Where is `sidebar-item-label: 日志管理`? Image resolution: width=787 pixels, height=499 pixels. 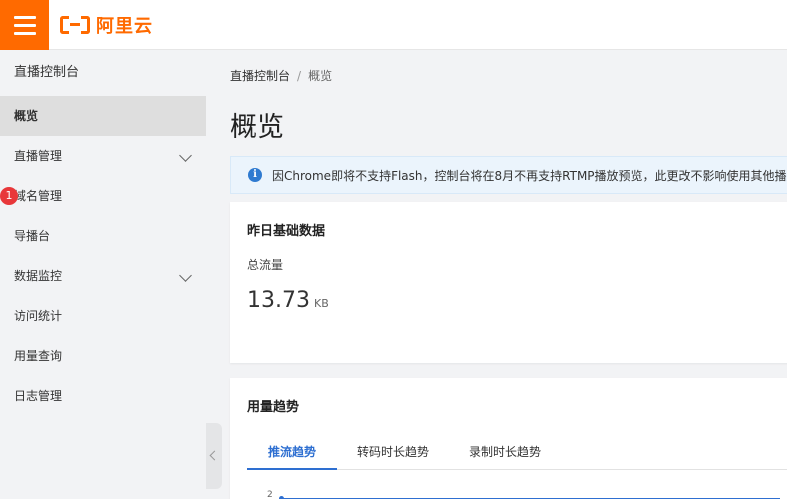 sidebar-item-label: 日志管理 is located at coordinates (38, 396).